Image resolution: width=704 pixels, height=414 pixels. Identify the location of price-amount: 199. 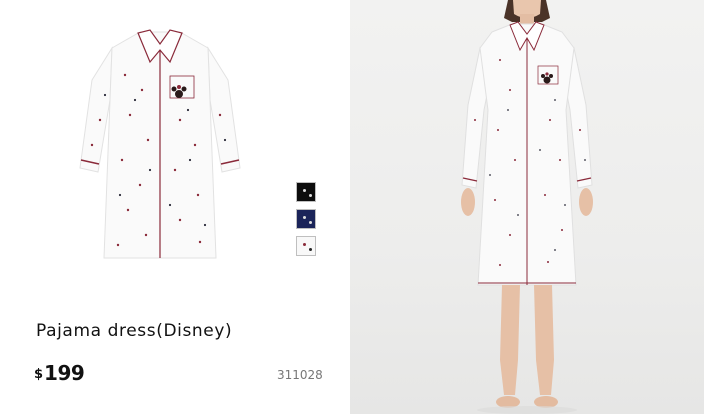
(64, 373).